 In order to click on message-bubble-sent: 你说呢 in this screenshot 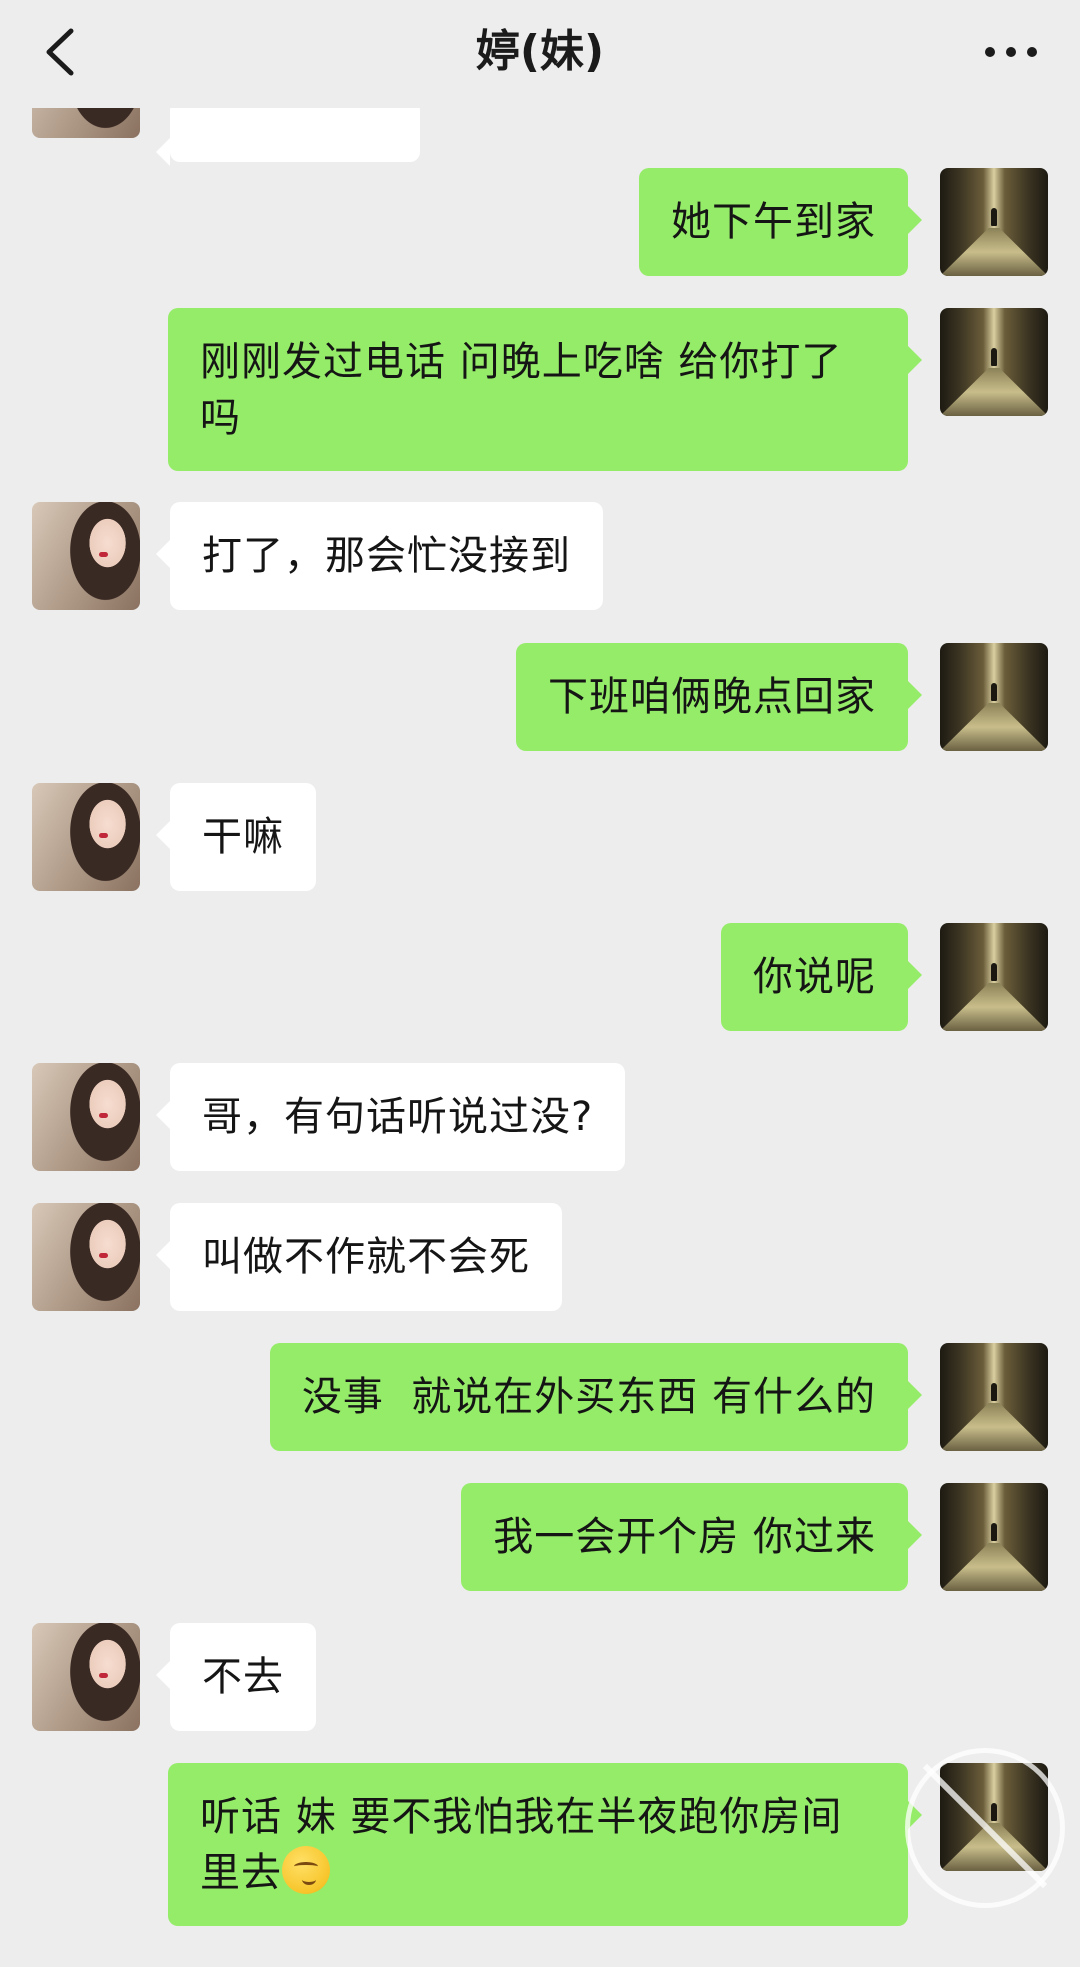, I will do `click(821, 977)`.